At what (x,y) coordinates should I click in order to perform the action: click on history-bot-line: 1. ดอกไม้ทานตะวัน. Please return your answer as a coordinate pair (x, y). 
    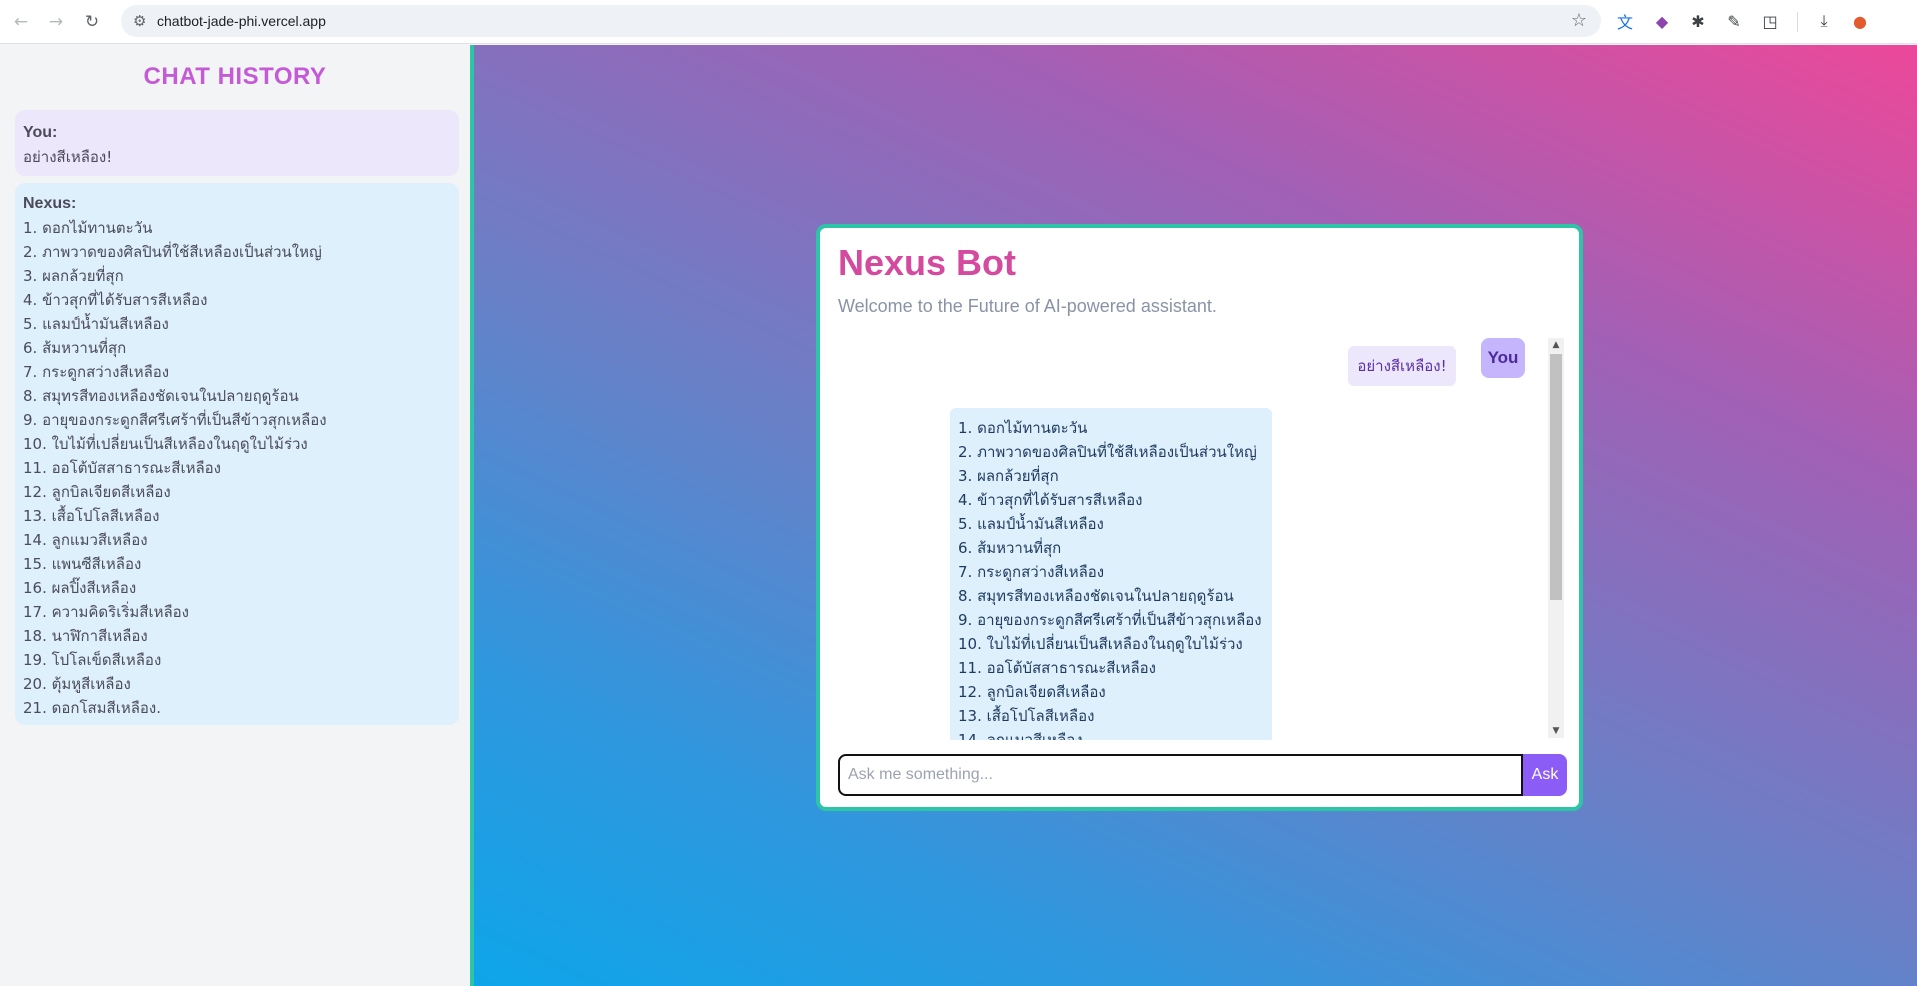
    Looking at the image, I should click on (88, 228).